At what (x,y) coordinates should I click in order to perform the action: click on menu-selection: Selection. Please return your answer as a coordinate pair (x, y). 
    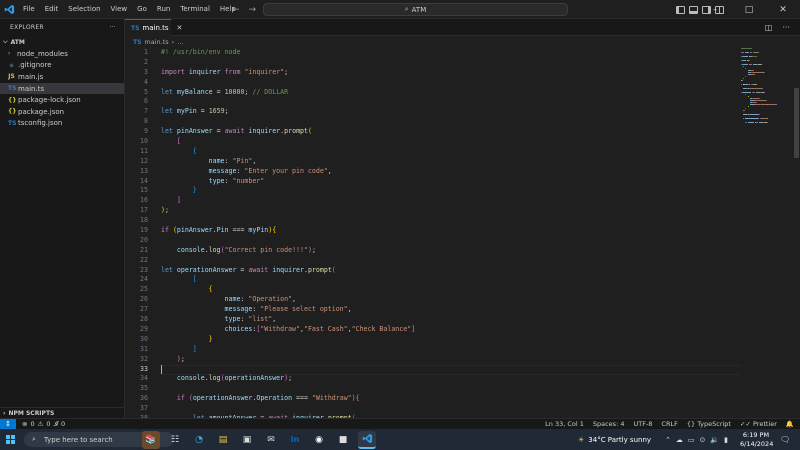
    Looking at the image, I should click on (84, 9).